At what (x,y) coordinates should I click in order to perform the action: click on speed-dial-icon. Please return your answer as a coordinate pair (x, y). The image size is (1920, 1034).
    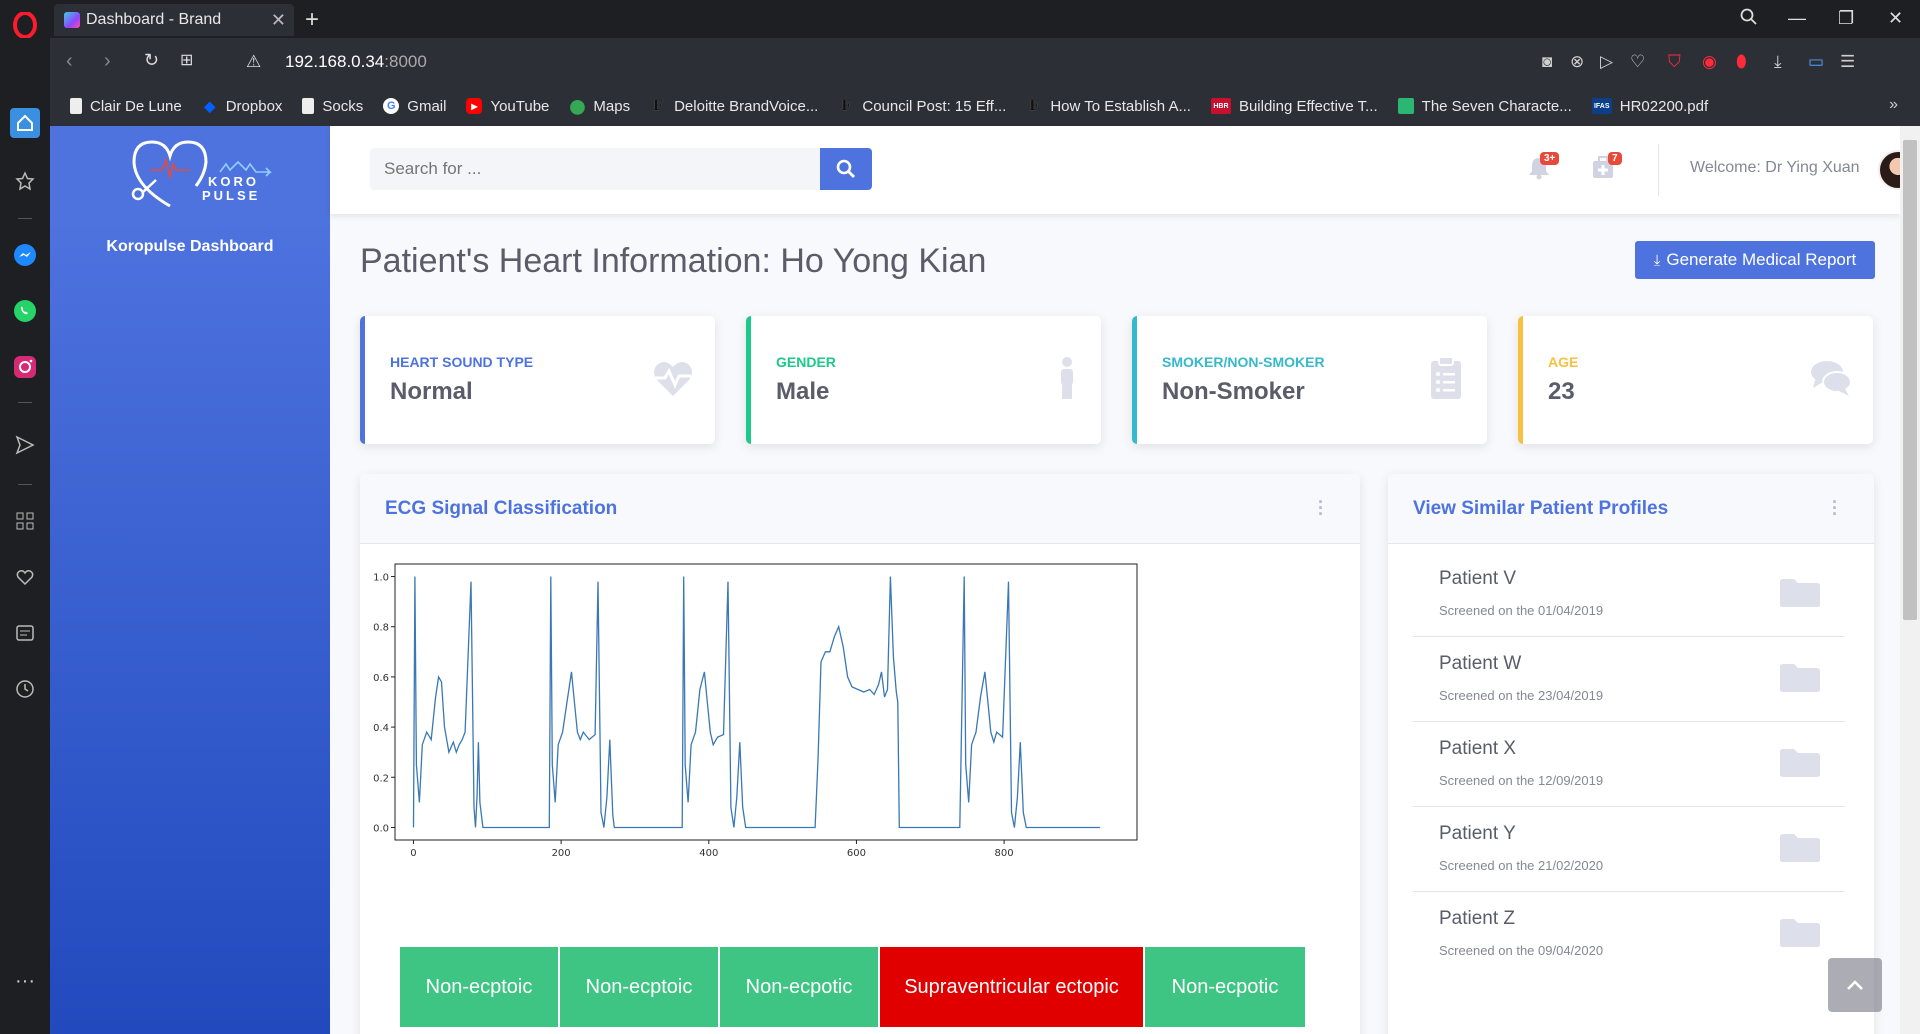
    Looking at the image, I should click on (25, 521).